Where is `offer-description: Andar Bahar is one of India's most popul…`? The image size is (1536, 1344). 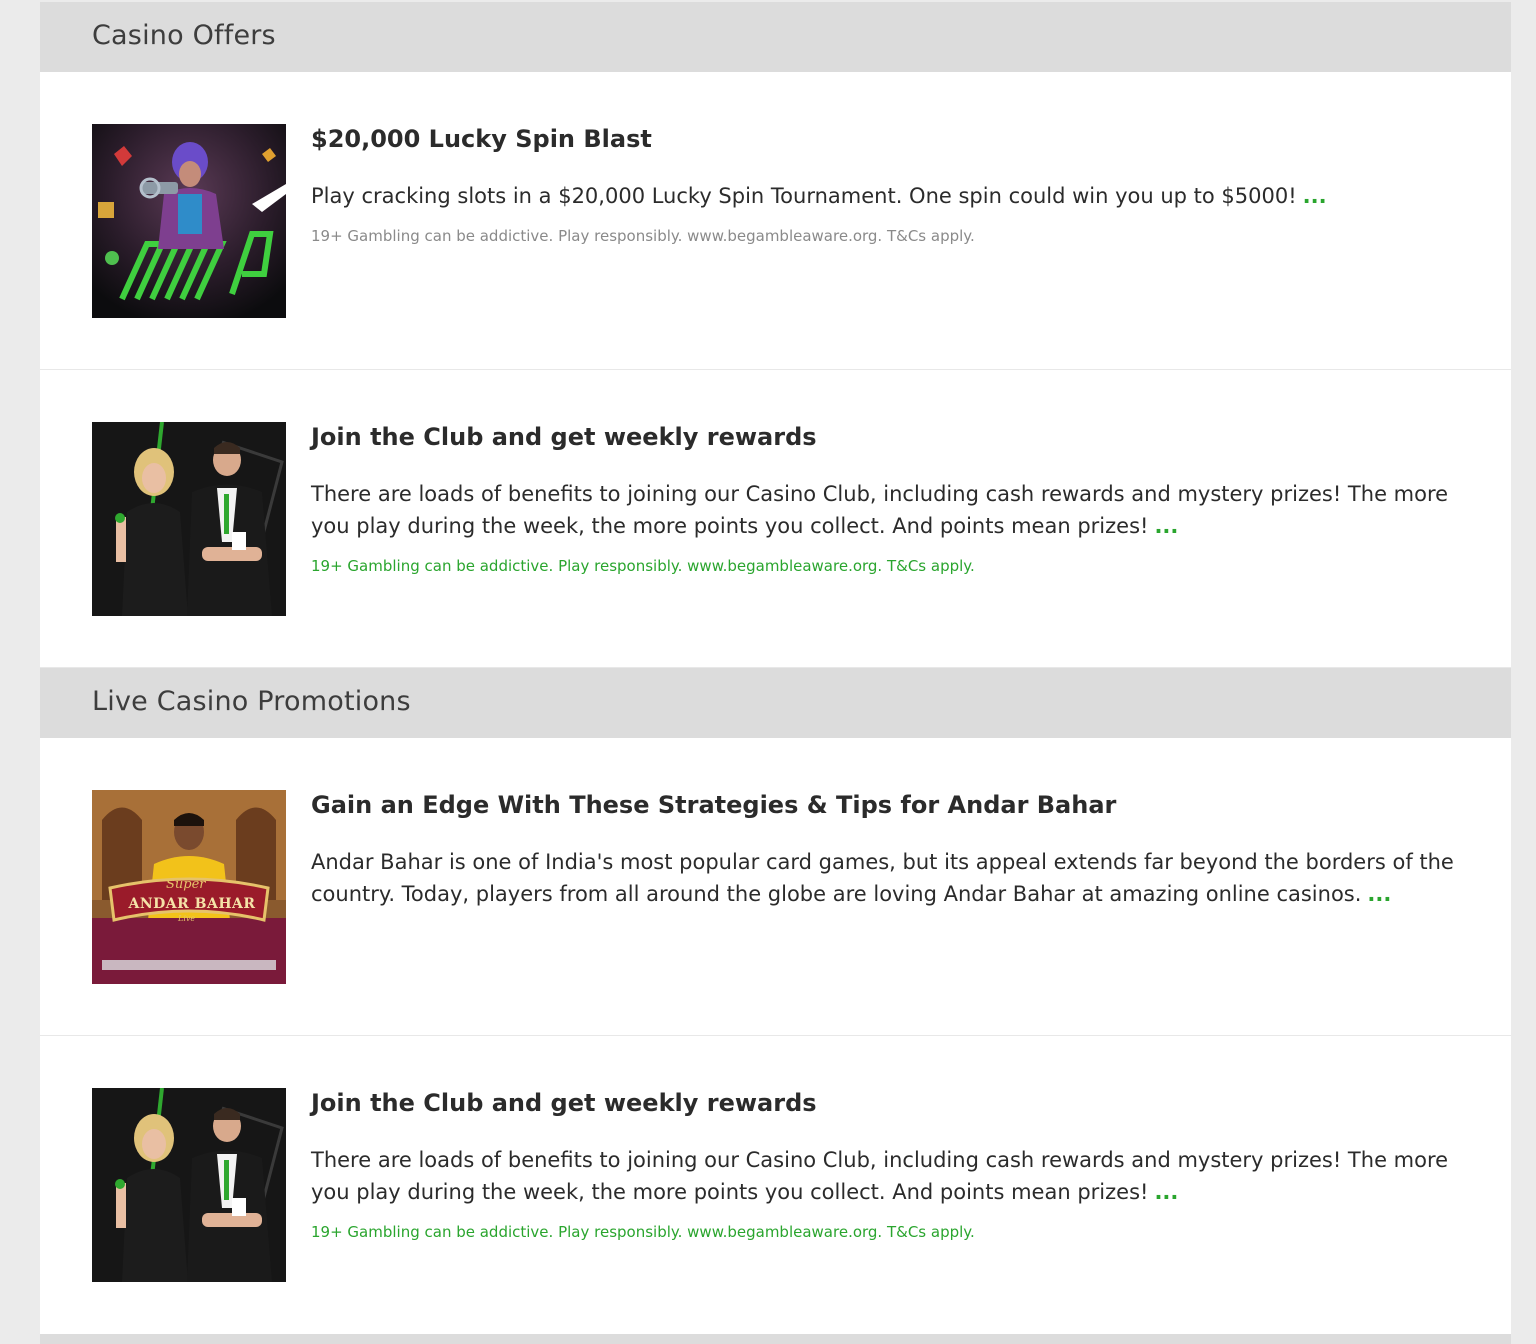
offer-description: Andar Bahar is one of India's most popul… is located at coordinates (886, 878).